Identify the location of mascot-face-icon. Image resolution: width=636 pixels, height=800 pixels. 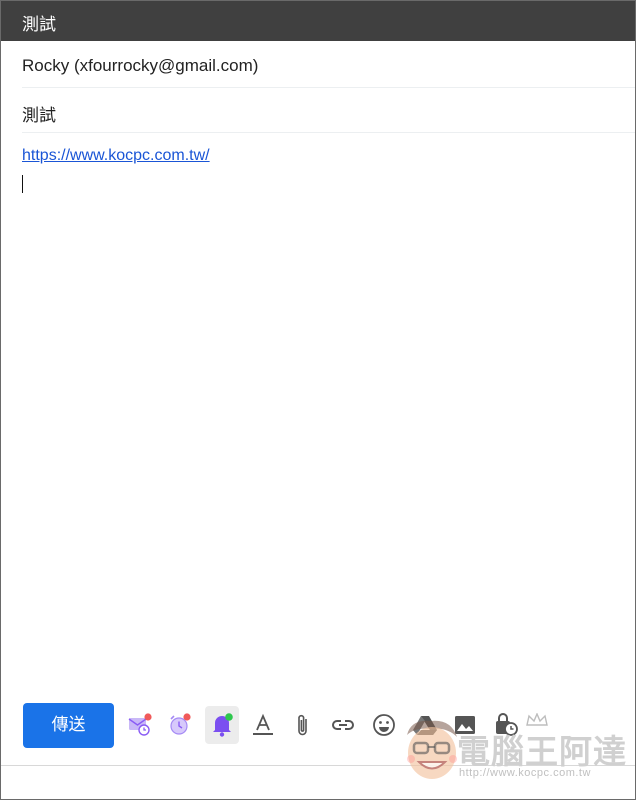
(432, 749).